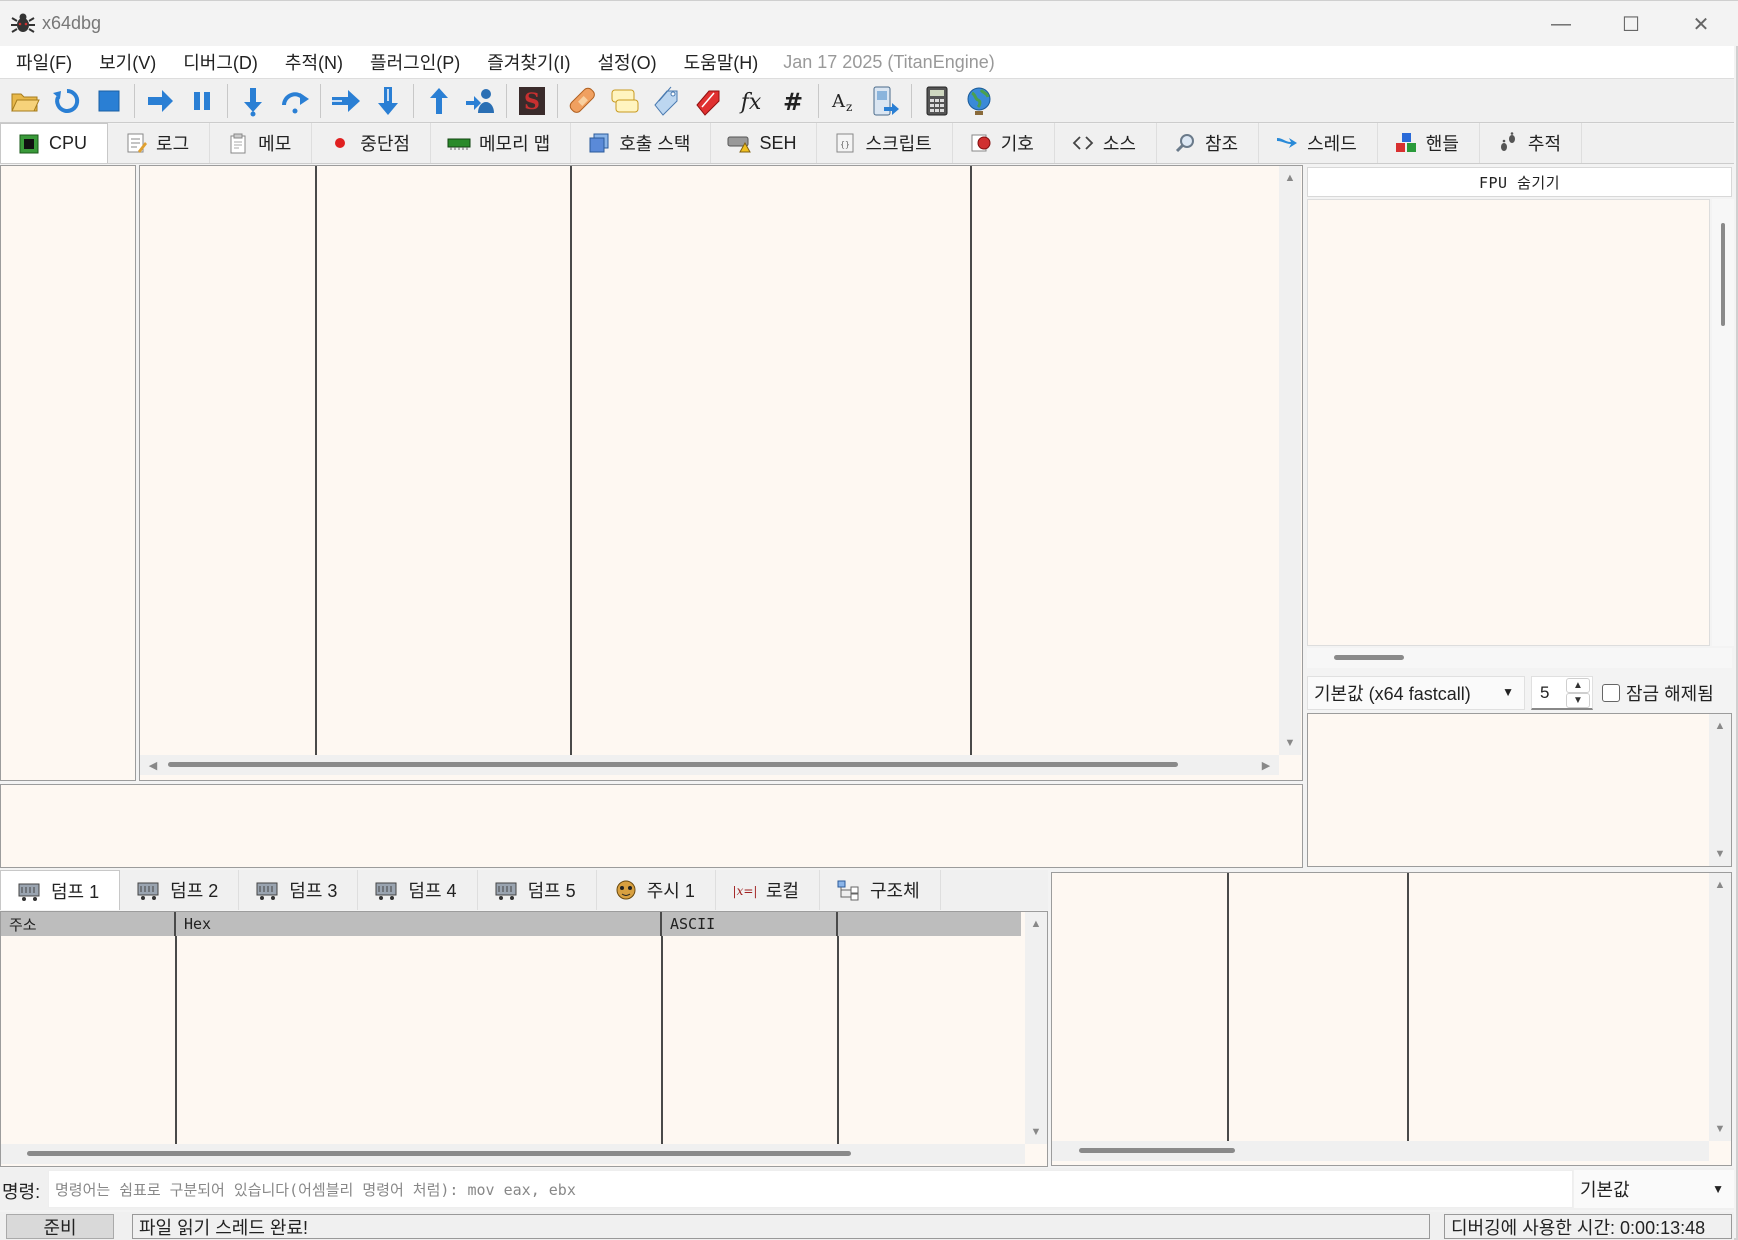 Image resolution: width=1738 pixels, height=1240 pixels. Describe the element at coordinates (419, 924) in the screenshot. I see `column-header-hex: Hex` at that location.